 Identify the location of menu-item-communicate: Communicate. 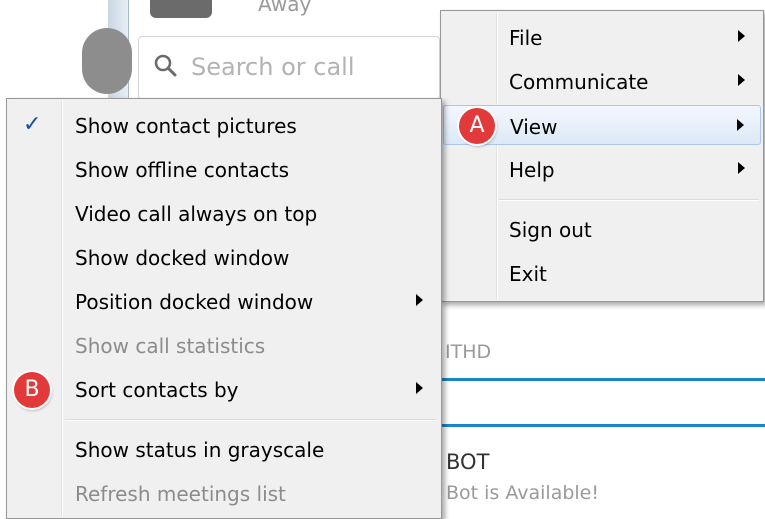
(602, 81).